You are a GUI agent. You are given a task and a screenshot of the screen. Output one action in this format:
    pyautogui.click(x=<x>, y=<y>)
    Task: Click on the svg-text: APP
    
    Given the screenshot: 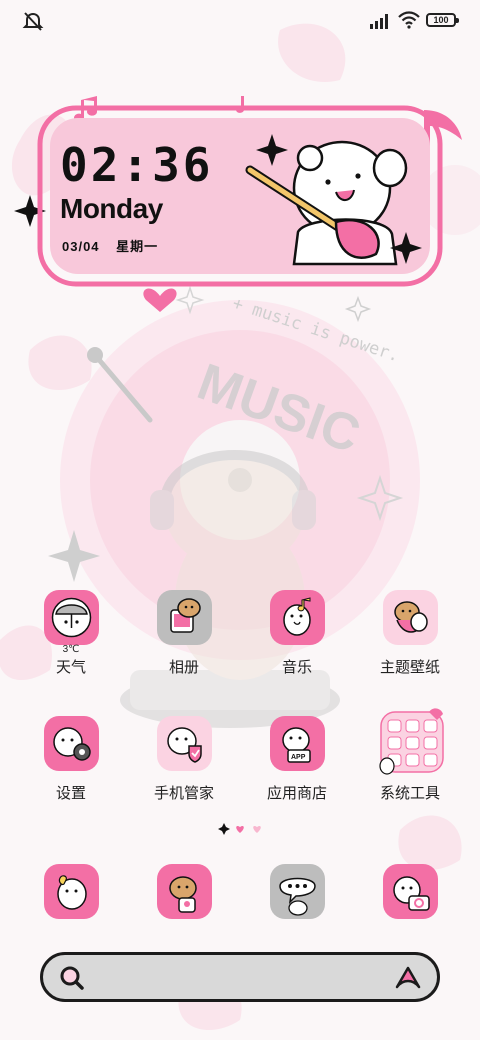 What is the action you would take?
    pyautogui.click(x=298, y=757)
    